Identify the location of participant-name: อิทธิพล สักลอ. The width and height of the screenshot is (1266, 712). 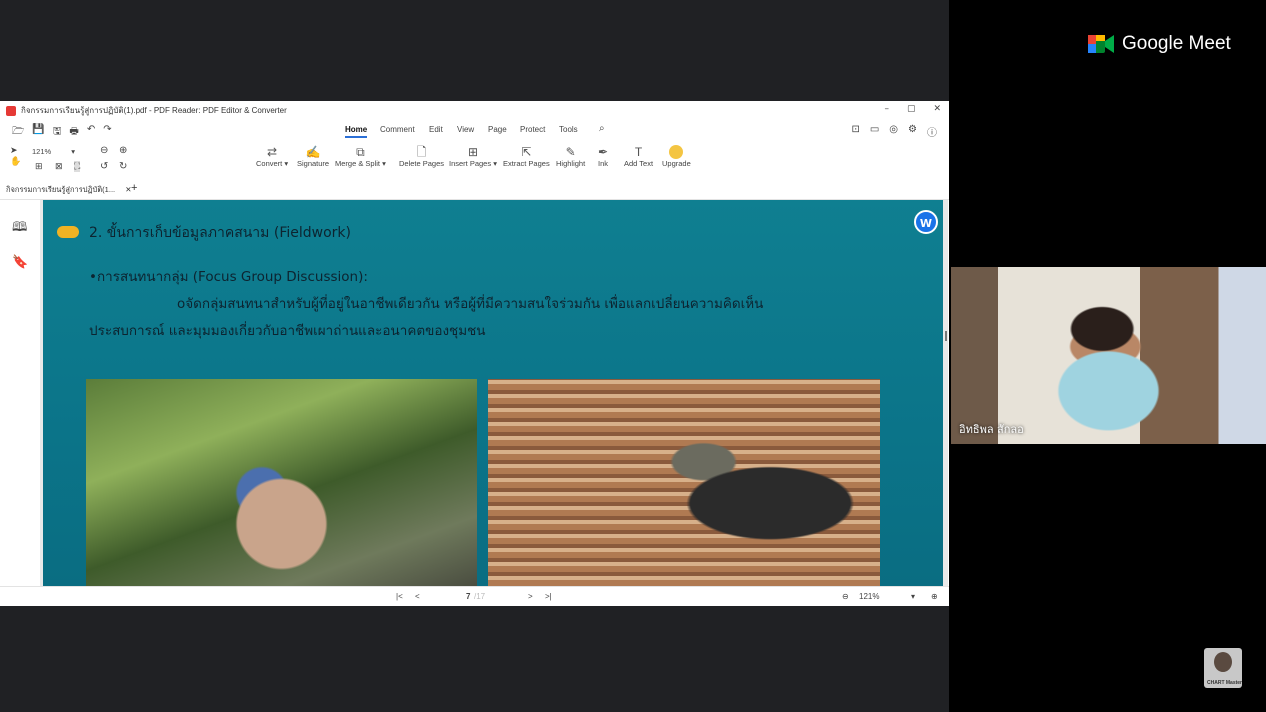
(991, 429).